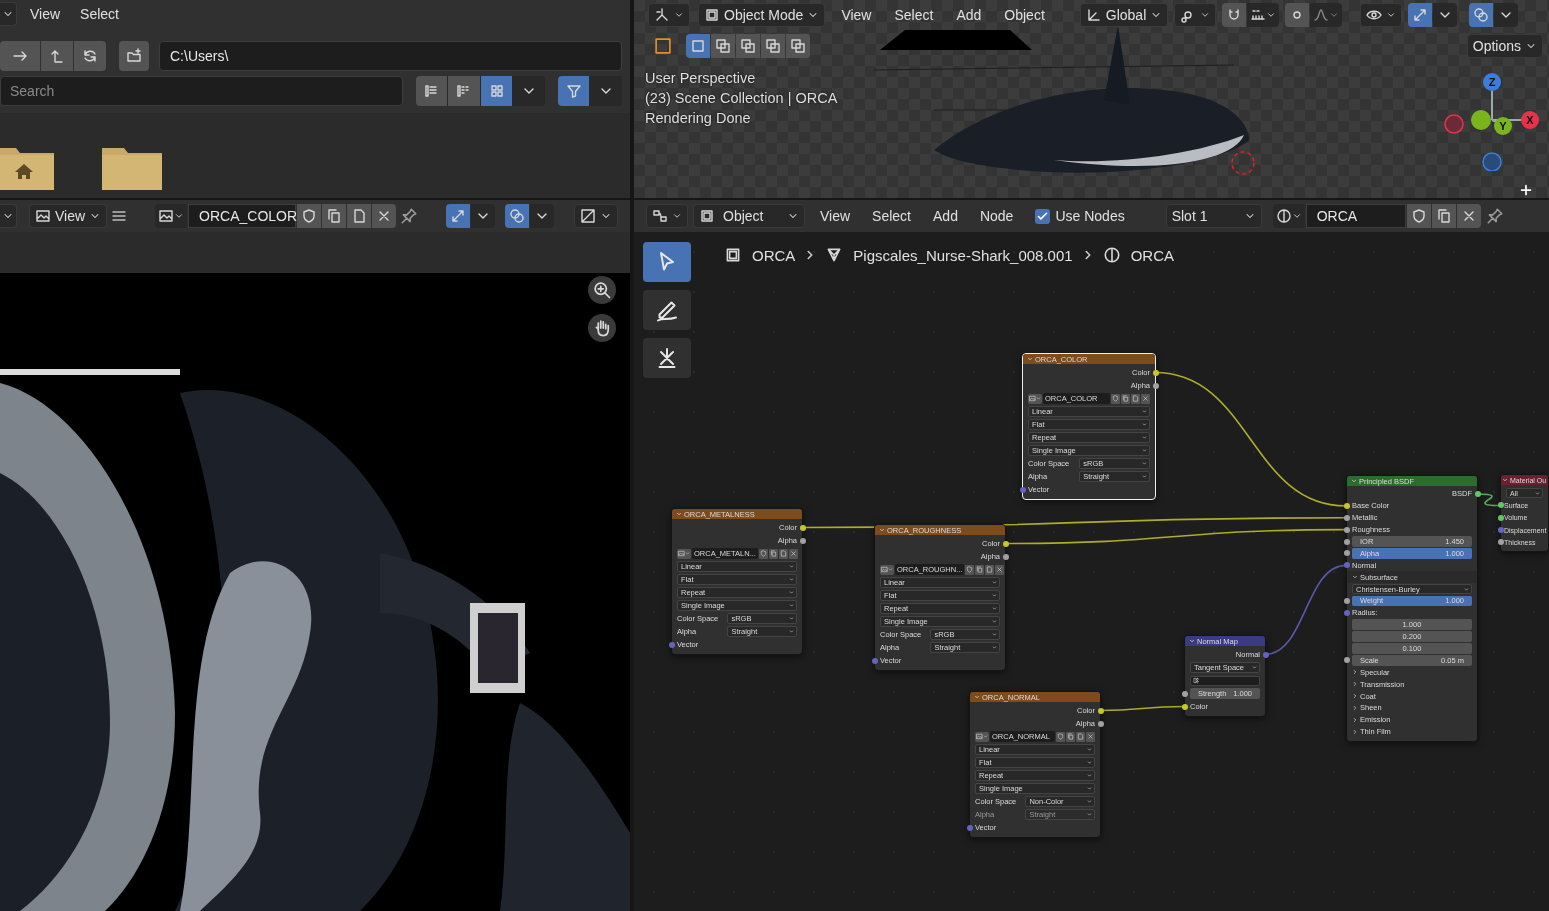 The width and height of the screenshot is (1549, 911). I want to click on object-mode-dropdown: Object Mode, so click(762, 15).